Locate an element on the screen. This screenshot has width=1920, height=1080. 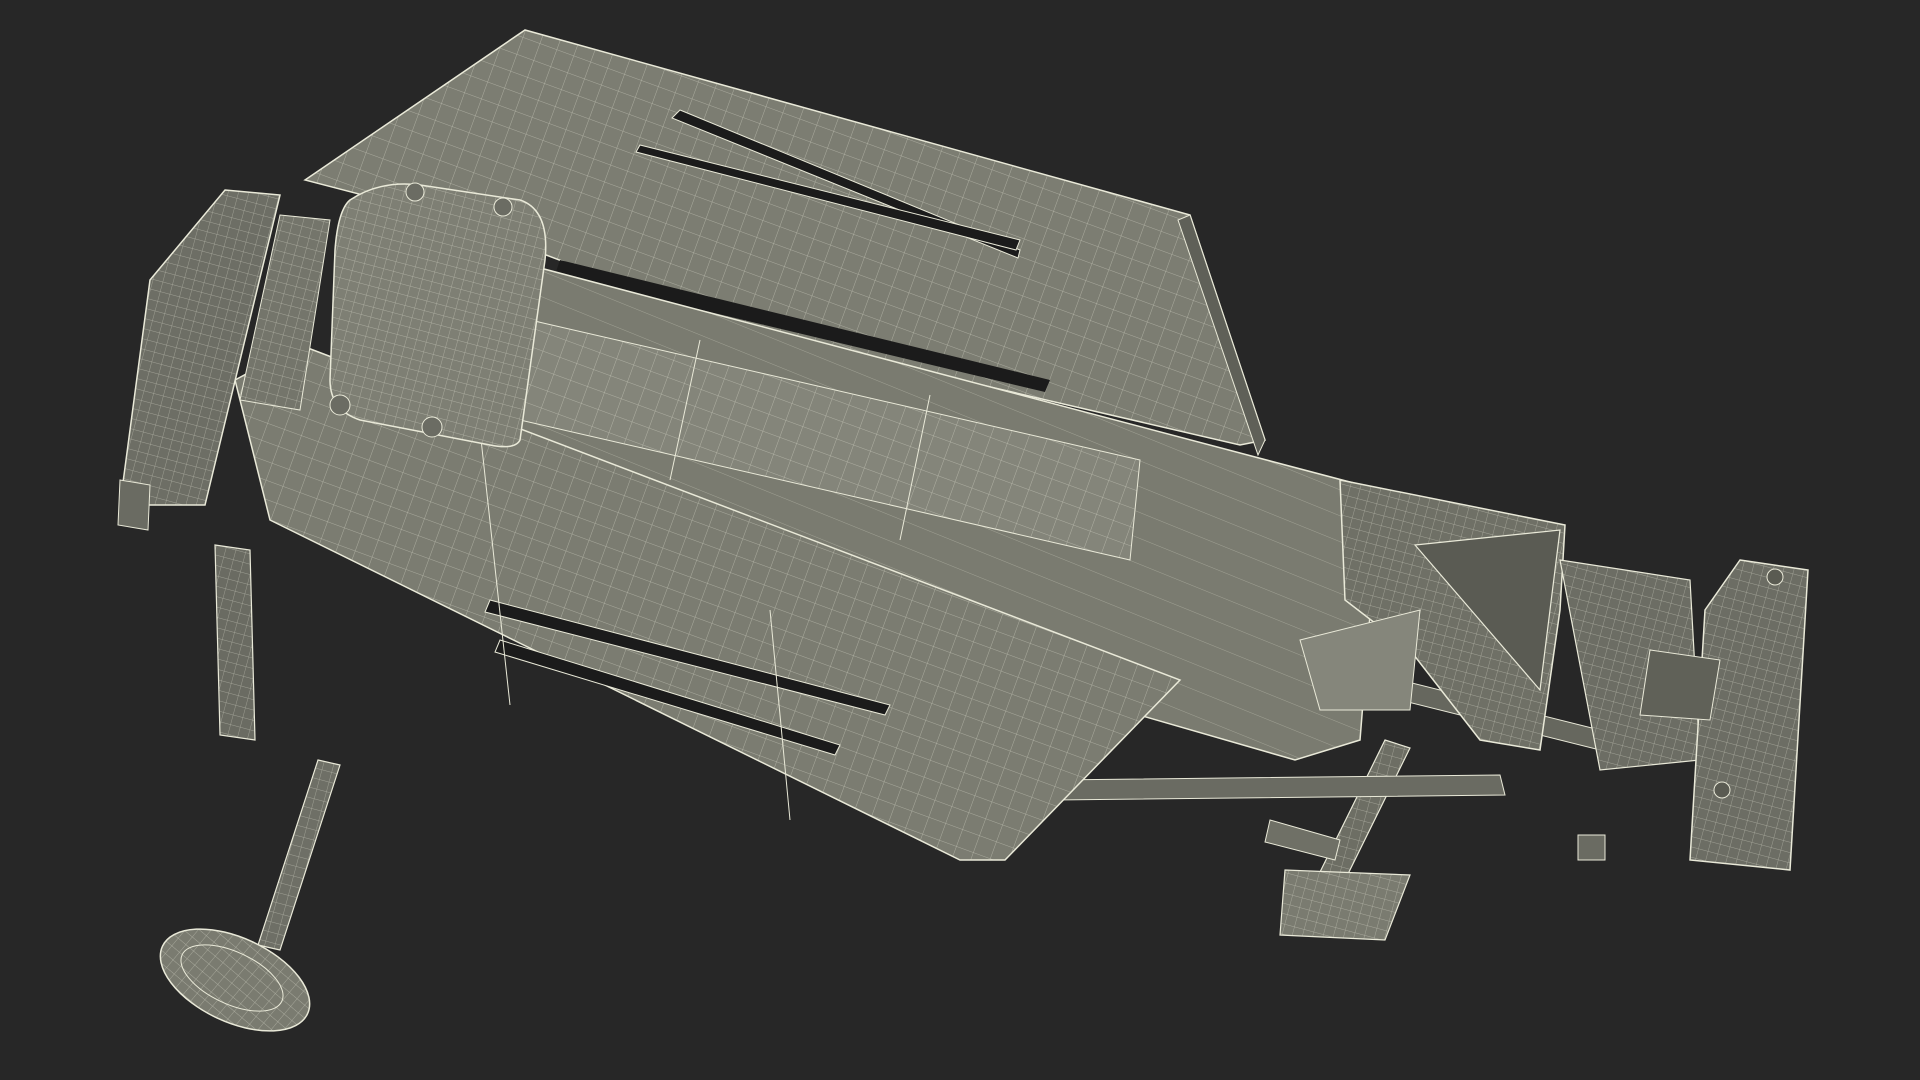
motor-housing is located at coordinates (438, 315).